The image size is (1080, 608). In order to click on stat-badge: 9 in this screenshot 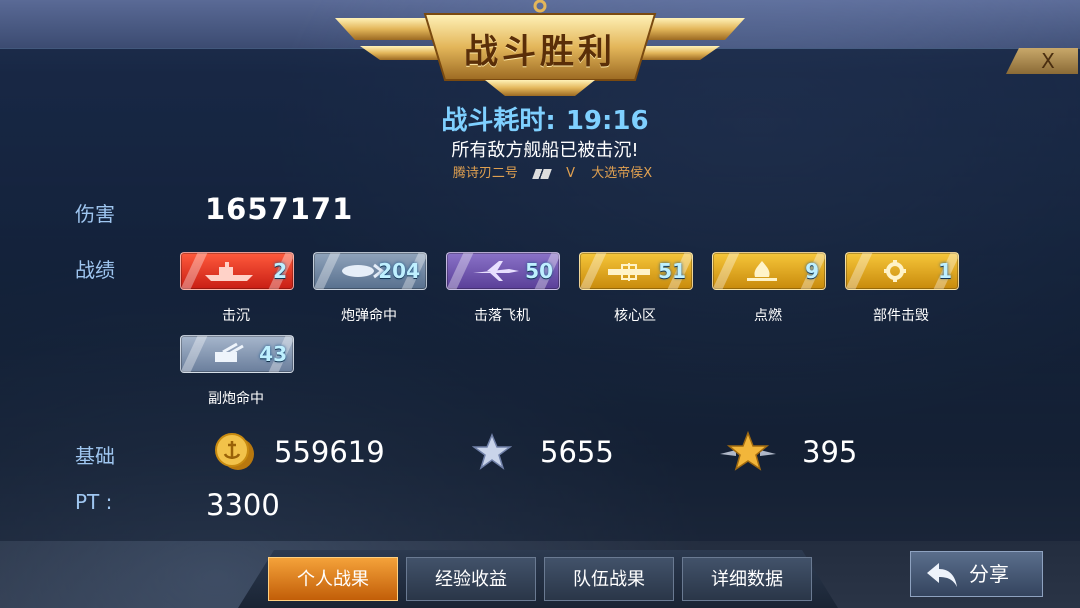, I will do `click(769, 271)`.